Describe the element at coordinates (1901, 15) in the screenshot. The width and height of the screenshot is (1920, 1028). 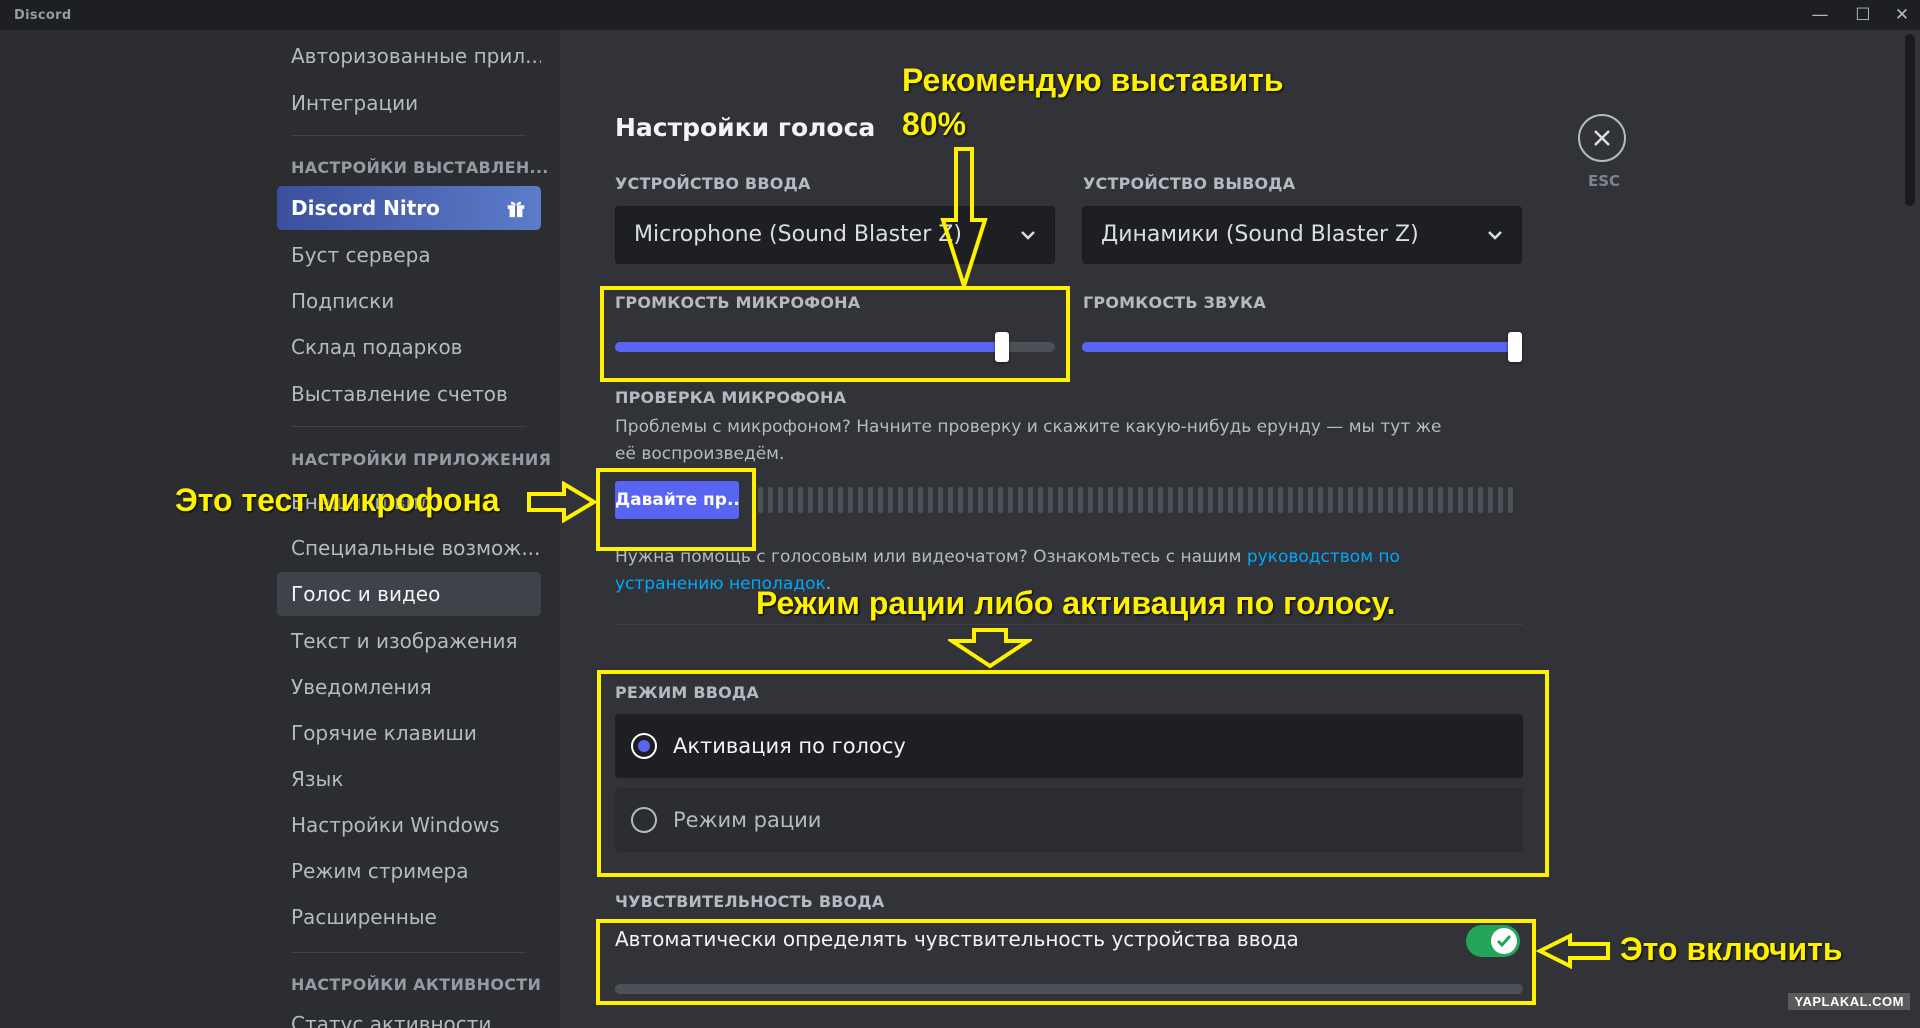
I see `close-window-button: ✕` at that location.